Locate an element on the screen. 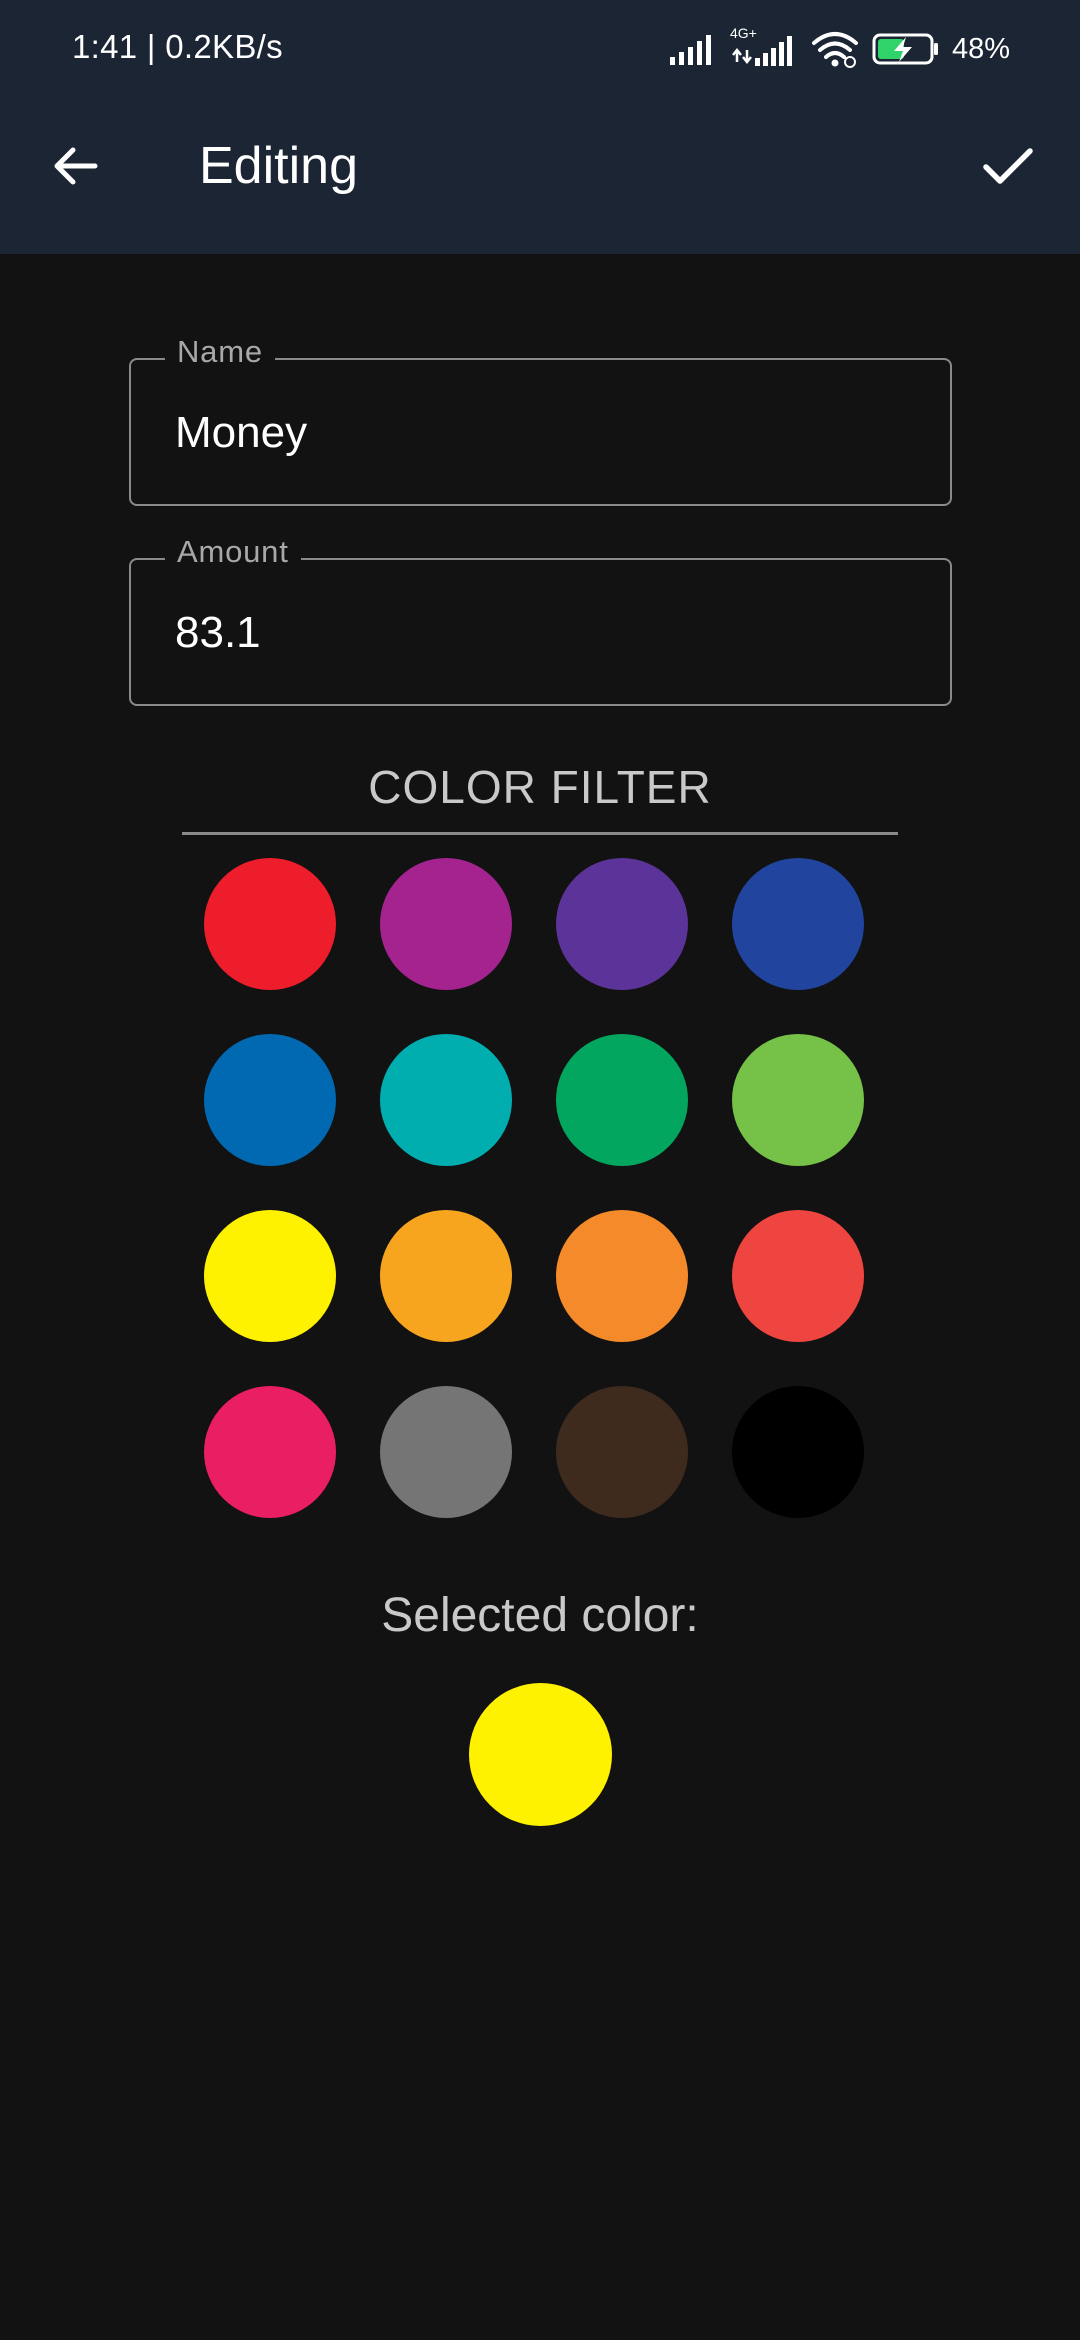 Image resolution: width=1080 pixels, height=2340 pixels. app-bar: Editing is located at coordinates (540, 177).